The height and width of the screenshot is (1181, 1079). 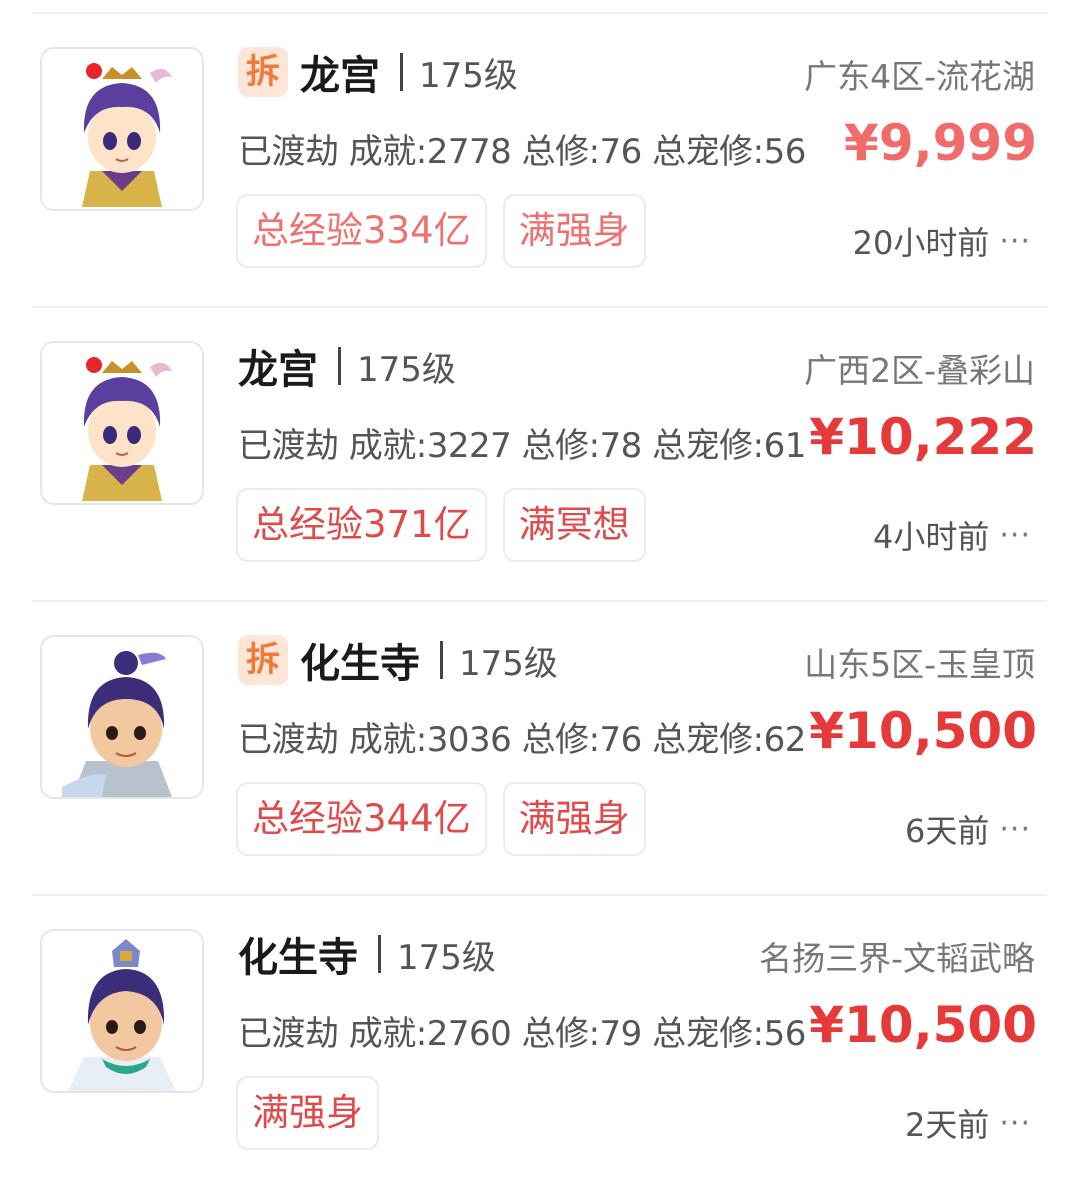 I want to click on time-text: 4小时前, so click(x=931, y=537).